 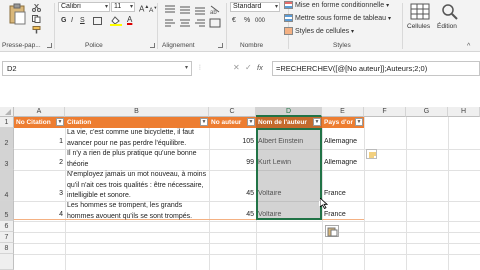 What do you see at coordinates (7, 112) in the screenshot?
I see `select-all-corner` at bounding box center [7, 112].